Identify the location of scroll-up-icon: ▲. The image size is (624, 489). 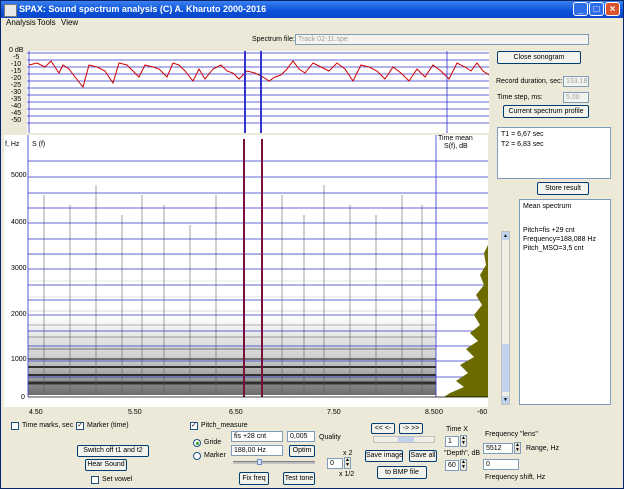
(505, 236).